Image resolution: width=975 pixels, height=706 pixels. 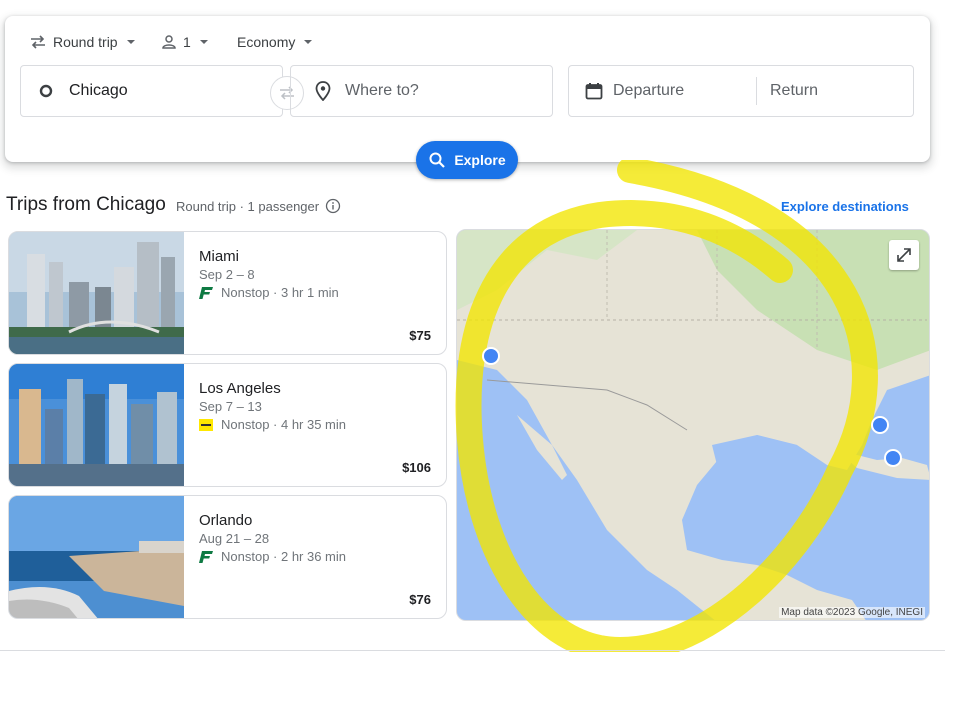 I want to click on date-divider, so click(x=756, y=91).